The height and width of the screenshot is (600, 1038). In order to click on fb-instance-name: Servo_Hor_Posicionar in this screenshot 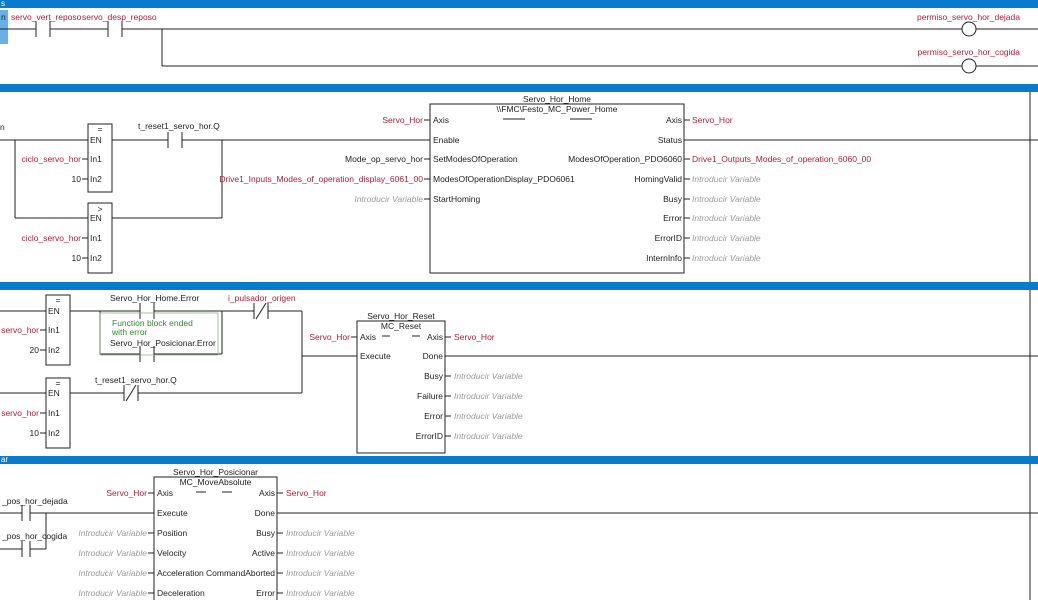, I will do `click(215, 472)`.